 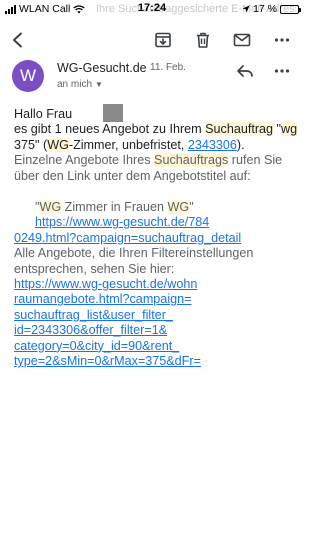 I want to click on email-toolbar, so click(x=152, y=40).